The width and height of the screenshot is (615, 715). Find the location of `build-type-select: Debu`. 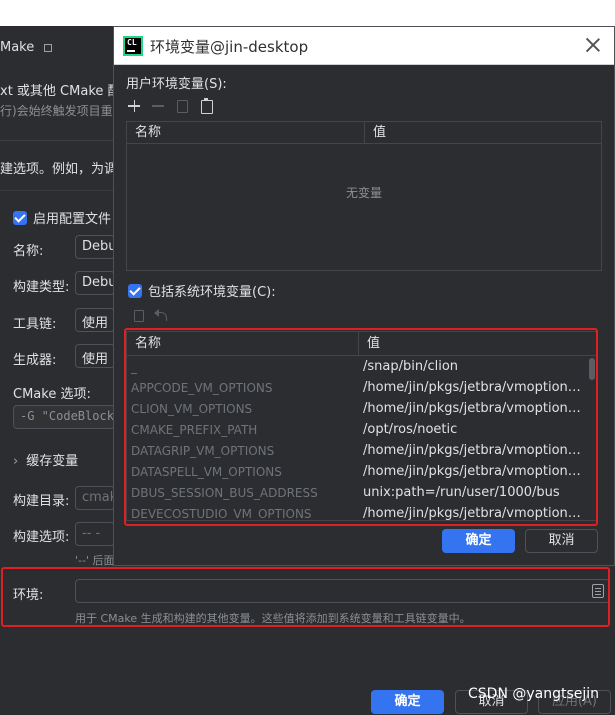

build-type-select: Debu is located at coordinates (95, 283).